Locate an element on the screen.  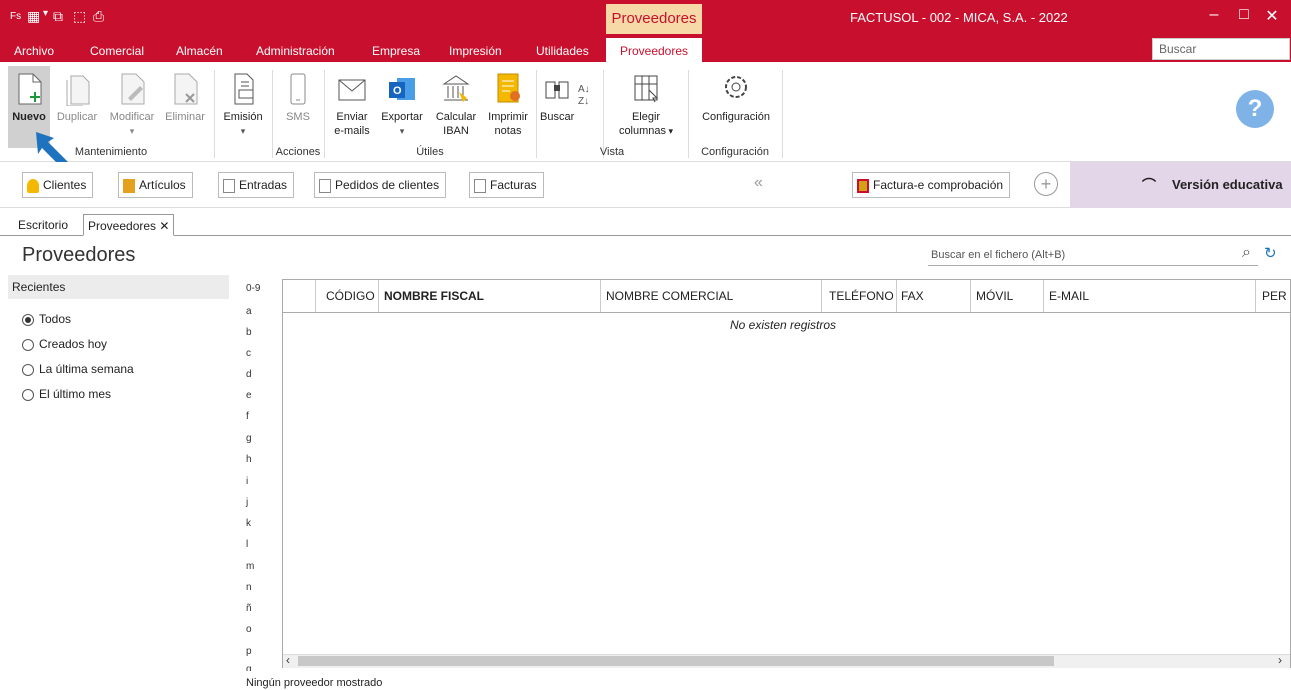
menu-almacen: Almacén is located at coordinates (199, 51).